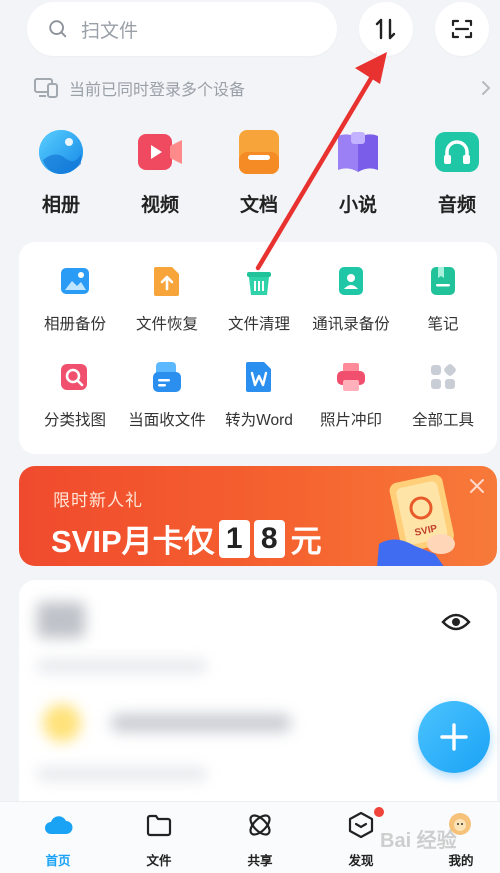  I want to click on category-album: 相册, so click(61, 172).